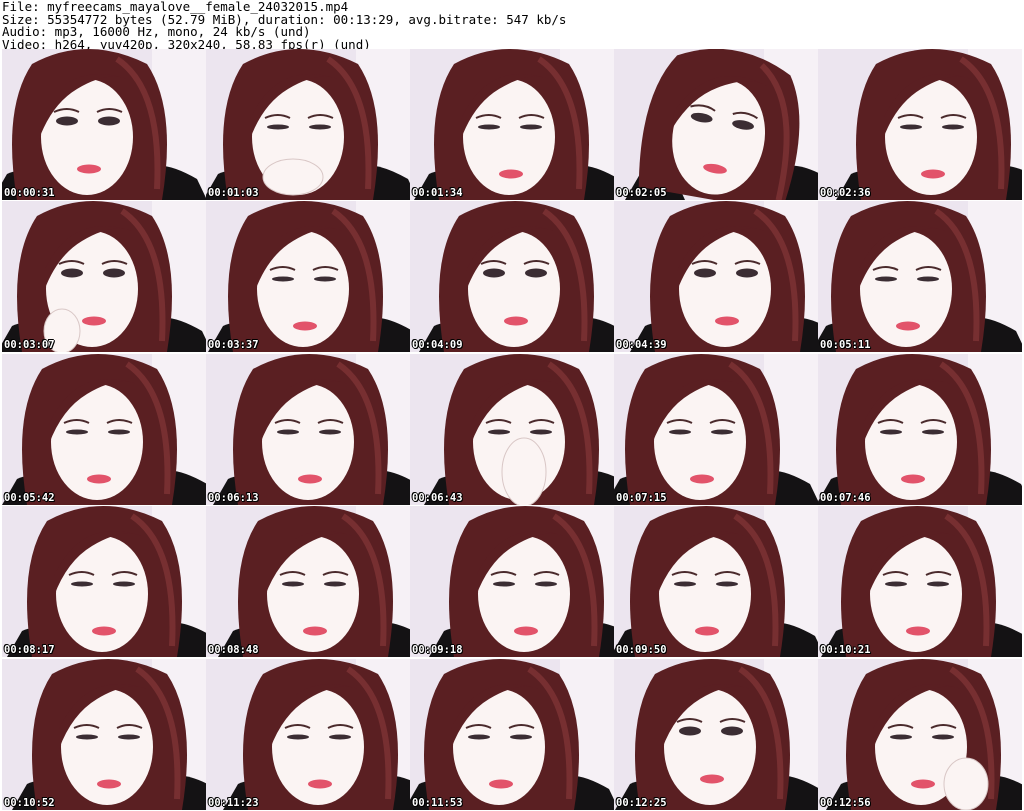 The width and height of the screenshot is (1024, 811). I want to click on thumbnail-frame: 00:09:50, so click(716, 581).